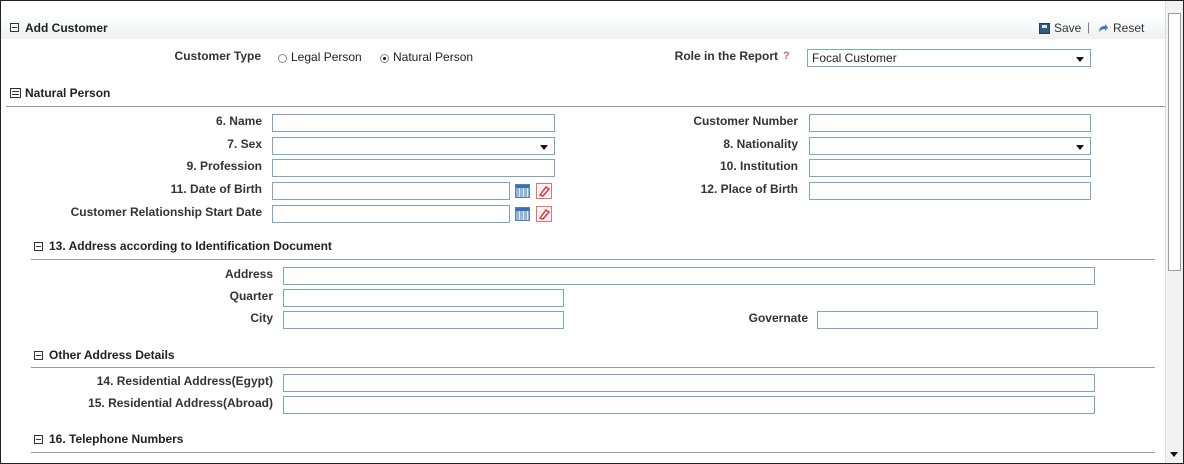 The height and width of the screenshot is (464, 1184). I want to click on floppy-icon, so click(1044, 28).